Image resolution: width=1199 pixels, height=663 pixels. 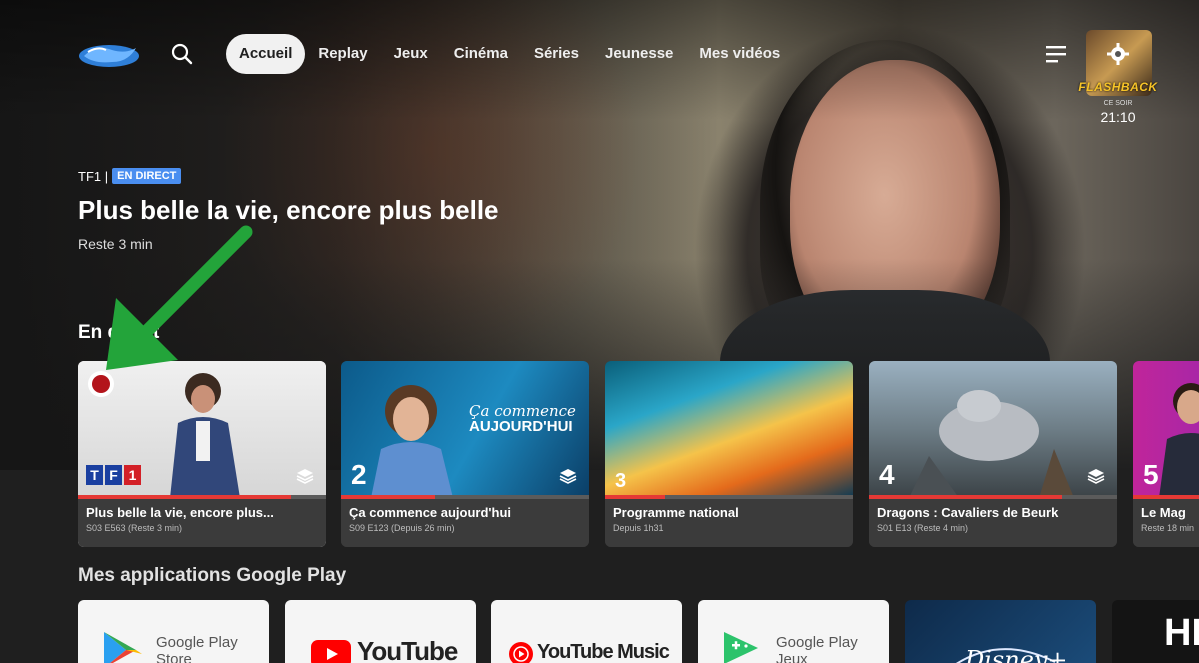 I want to click on live-card-france3: 3 Programme national Depuis 1h31, so click(x=729, y=454).